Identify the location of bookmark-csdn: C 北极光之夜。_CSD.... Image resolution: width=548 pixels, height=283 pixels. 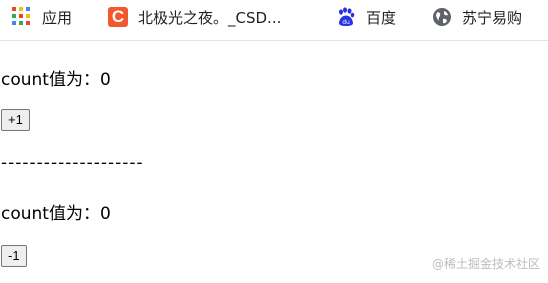
(194, 17).